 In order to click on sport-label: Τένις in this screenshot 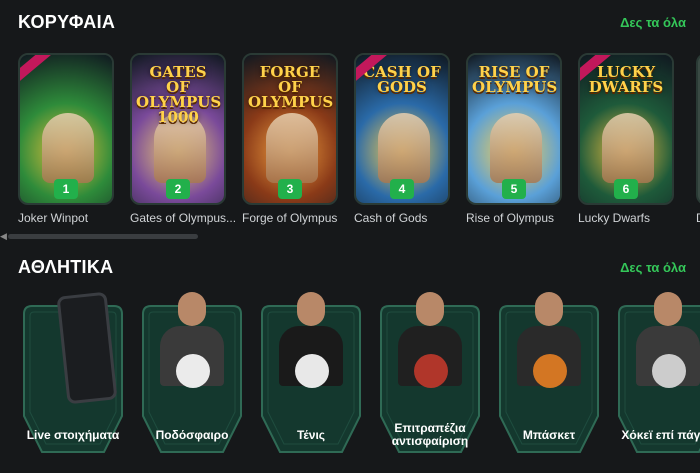, I will do `click(311, 435)`.